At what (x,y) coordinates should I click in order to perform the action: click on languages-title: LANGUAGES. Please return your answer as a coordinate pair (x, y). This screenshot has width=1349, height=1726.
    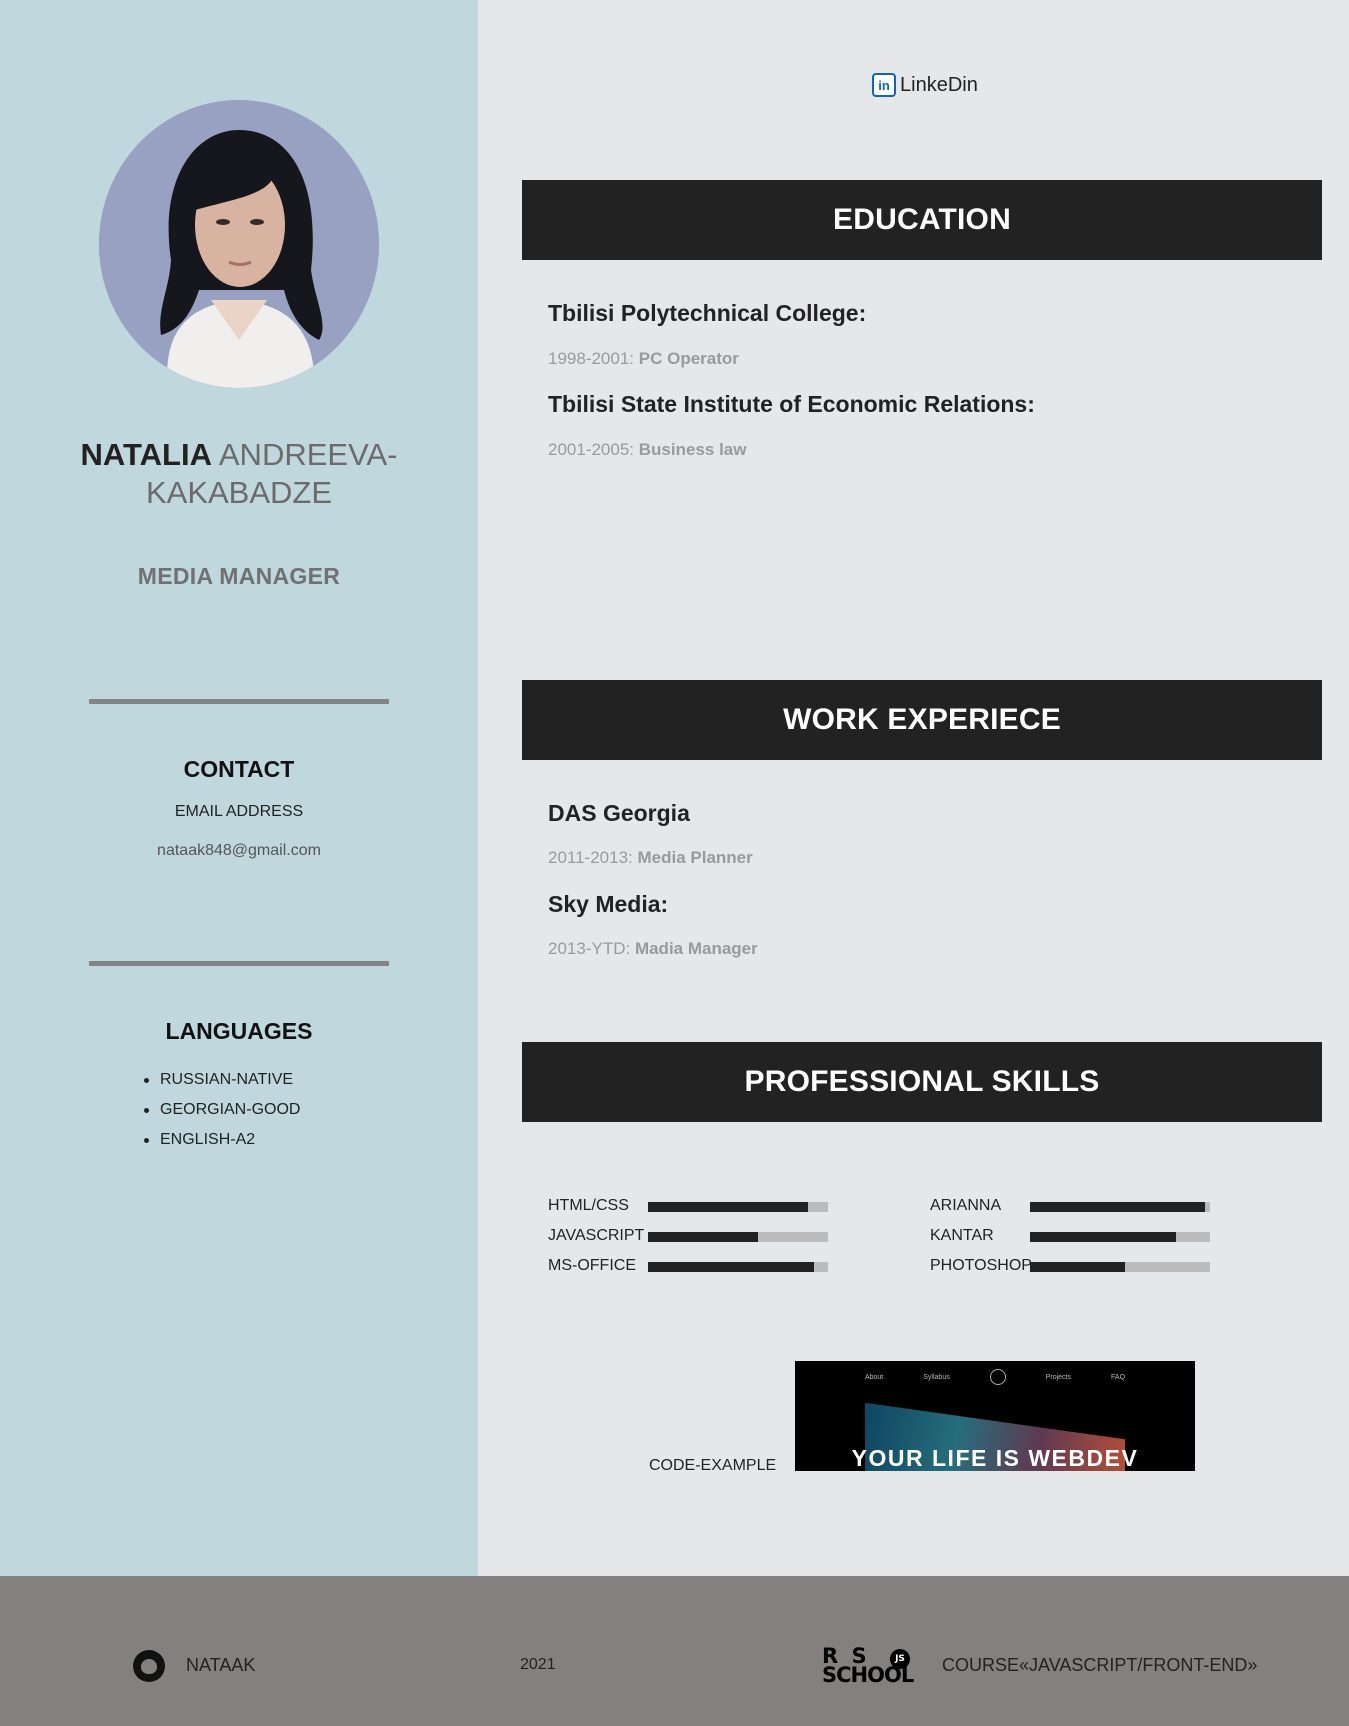
    Looking at the image, I should click on (239, 1031).